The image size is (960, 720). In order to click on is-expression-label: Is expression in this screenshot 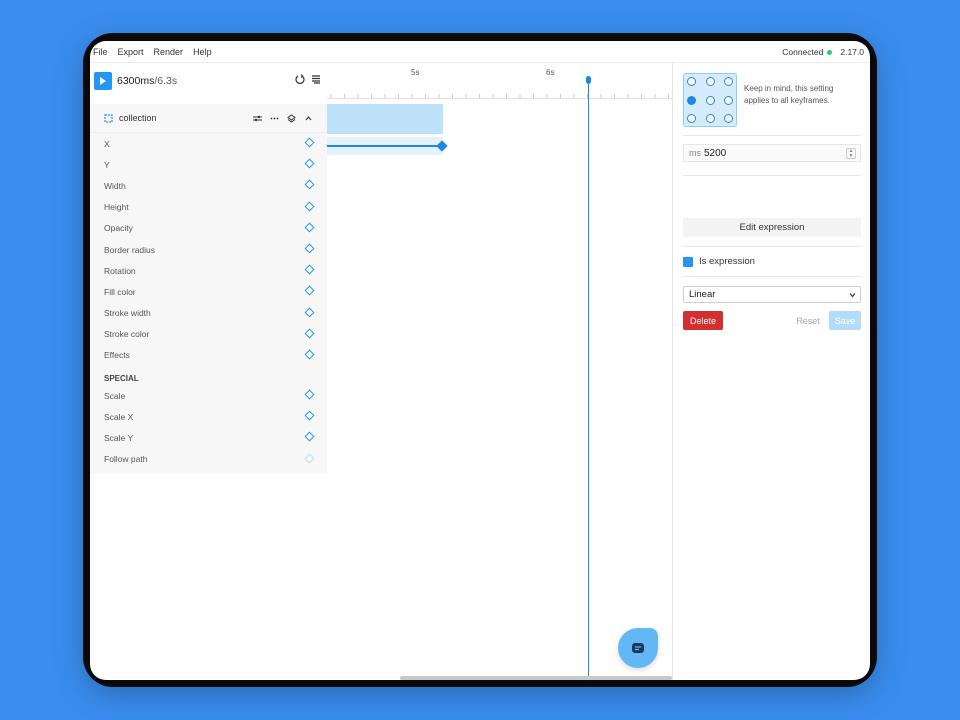, I will do `click(727, 261)`.